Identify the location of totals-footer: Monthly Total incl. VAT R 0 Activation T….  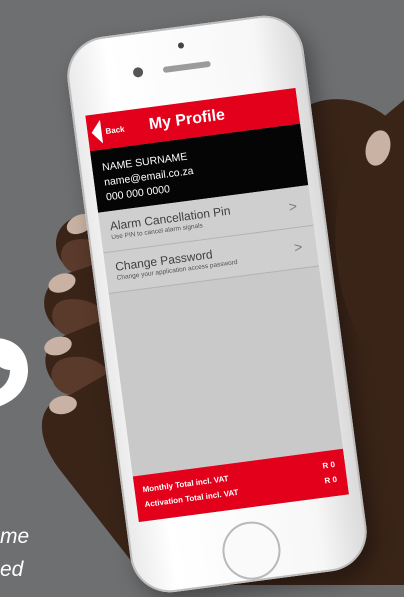
(240, 485).